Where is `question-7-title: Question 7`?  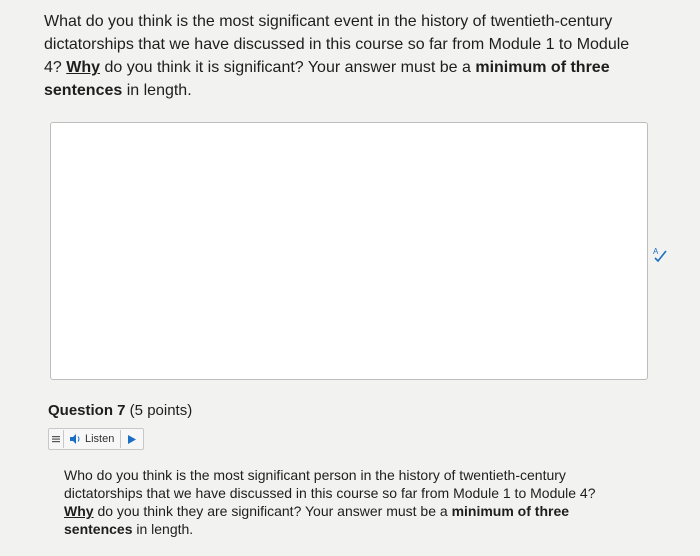
question-7-title: Question 7 is located at coordinates (87, 410).